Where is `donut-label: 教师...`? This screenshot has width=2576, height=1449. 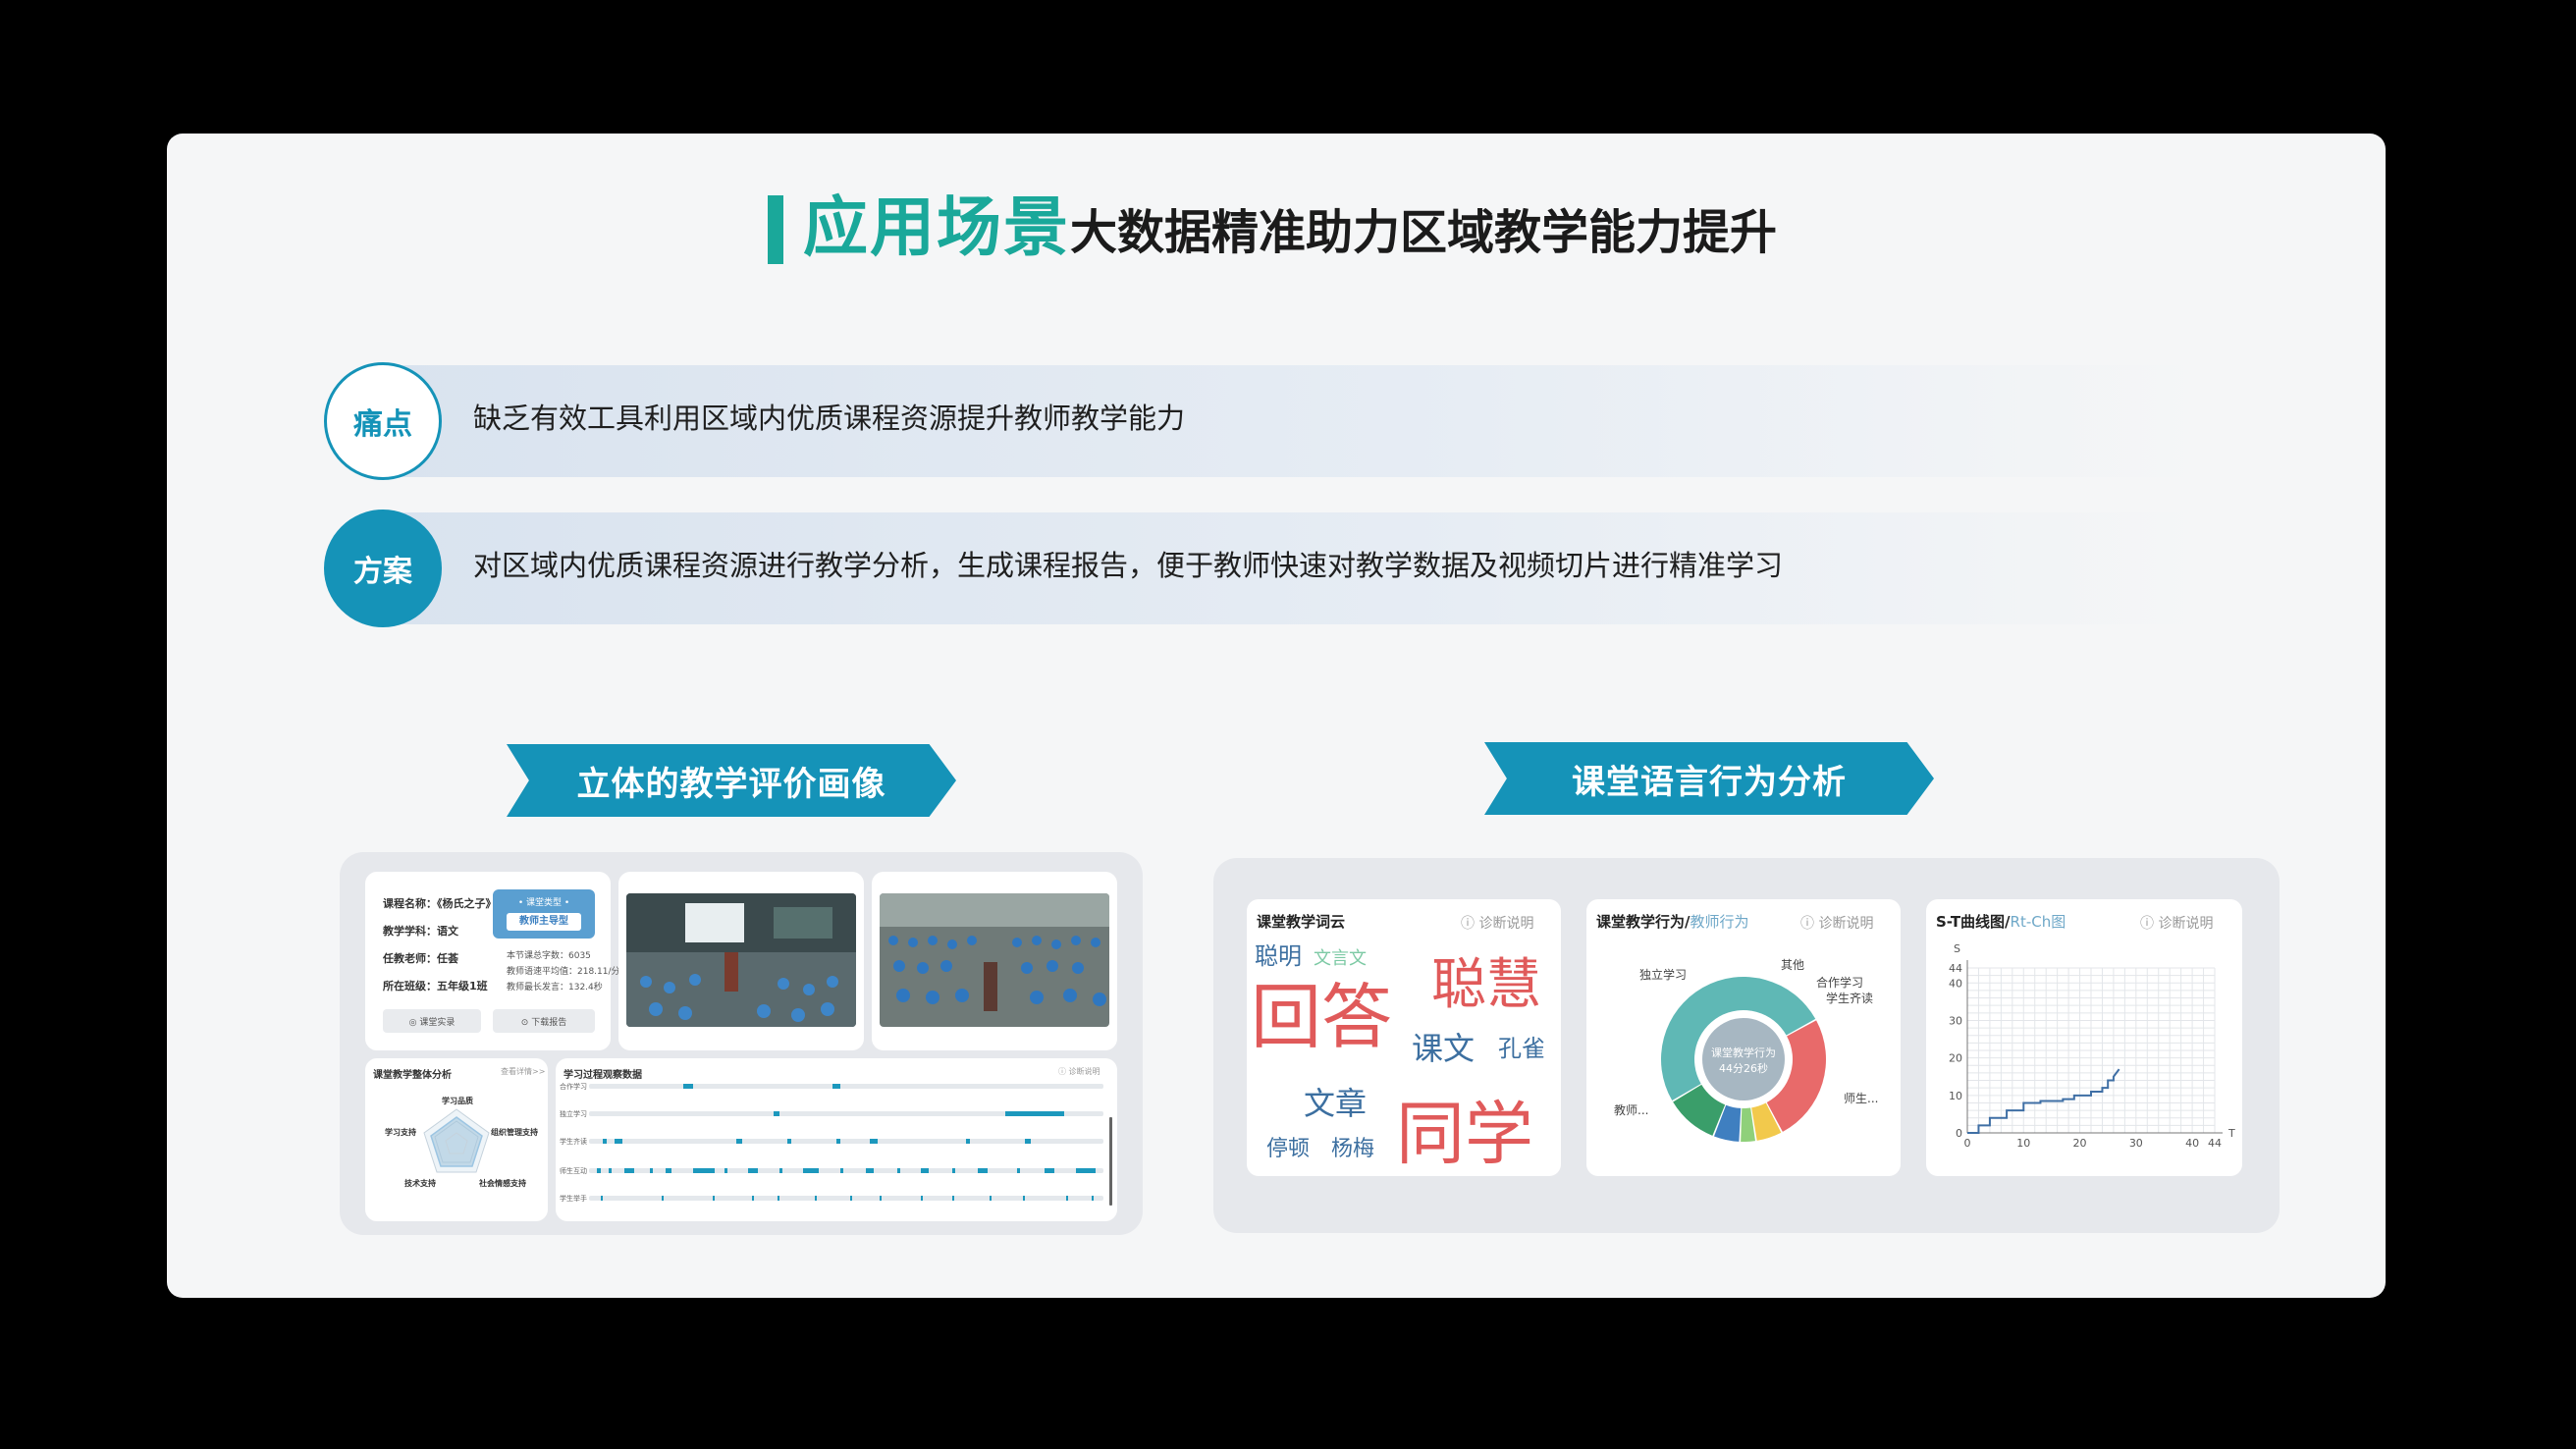
donut-label: 教师... is located at coordinates (1631, 1110).